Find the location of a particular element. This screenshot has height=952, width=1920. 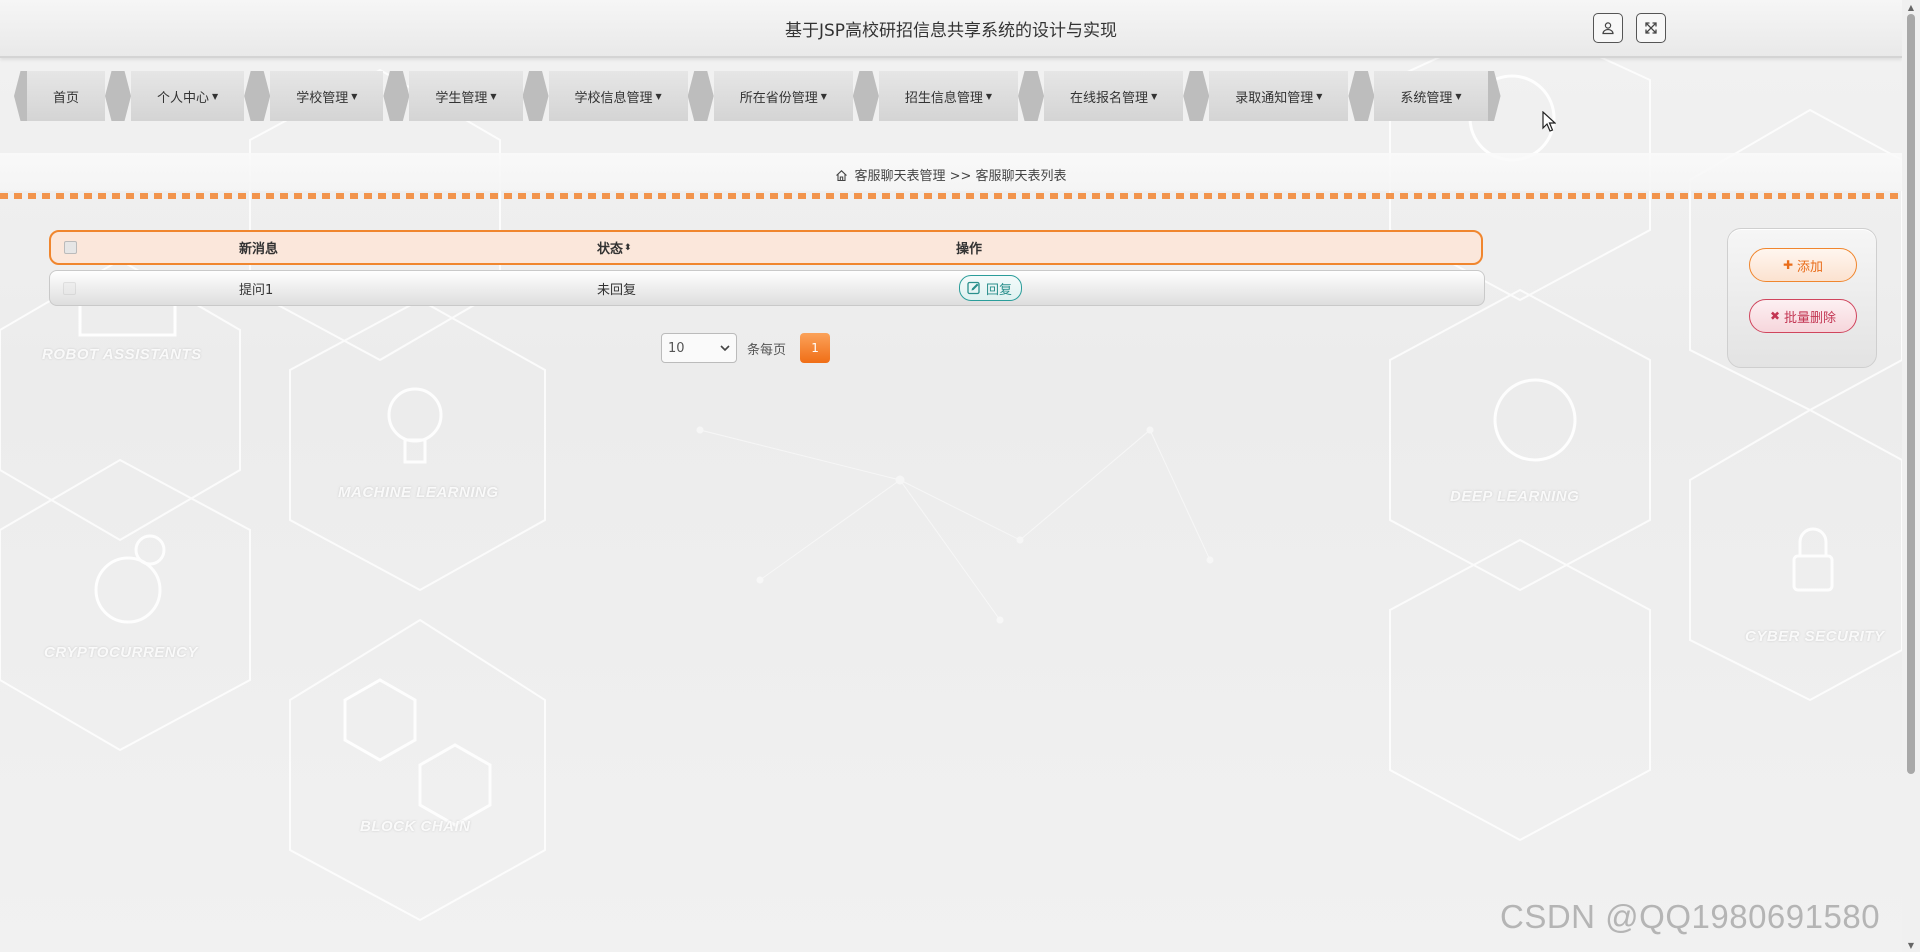

add-button-label: 添加 is located at coordinates (1810, 267).